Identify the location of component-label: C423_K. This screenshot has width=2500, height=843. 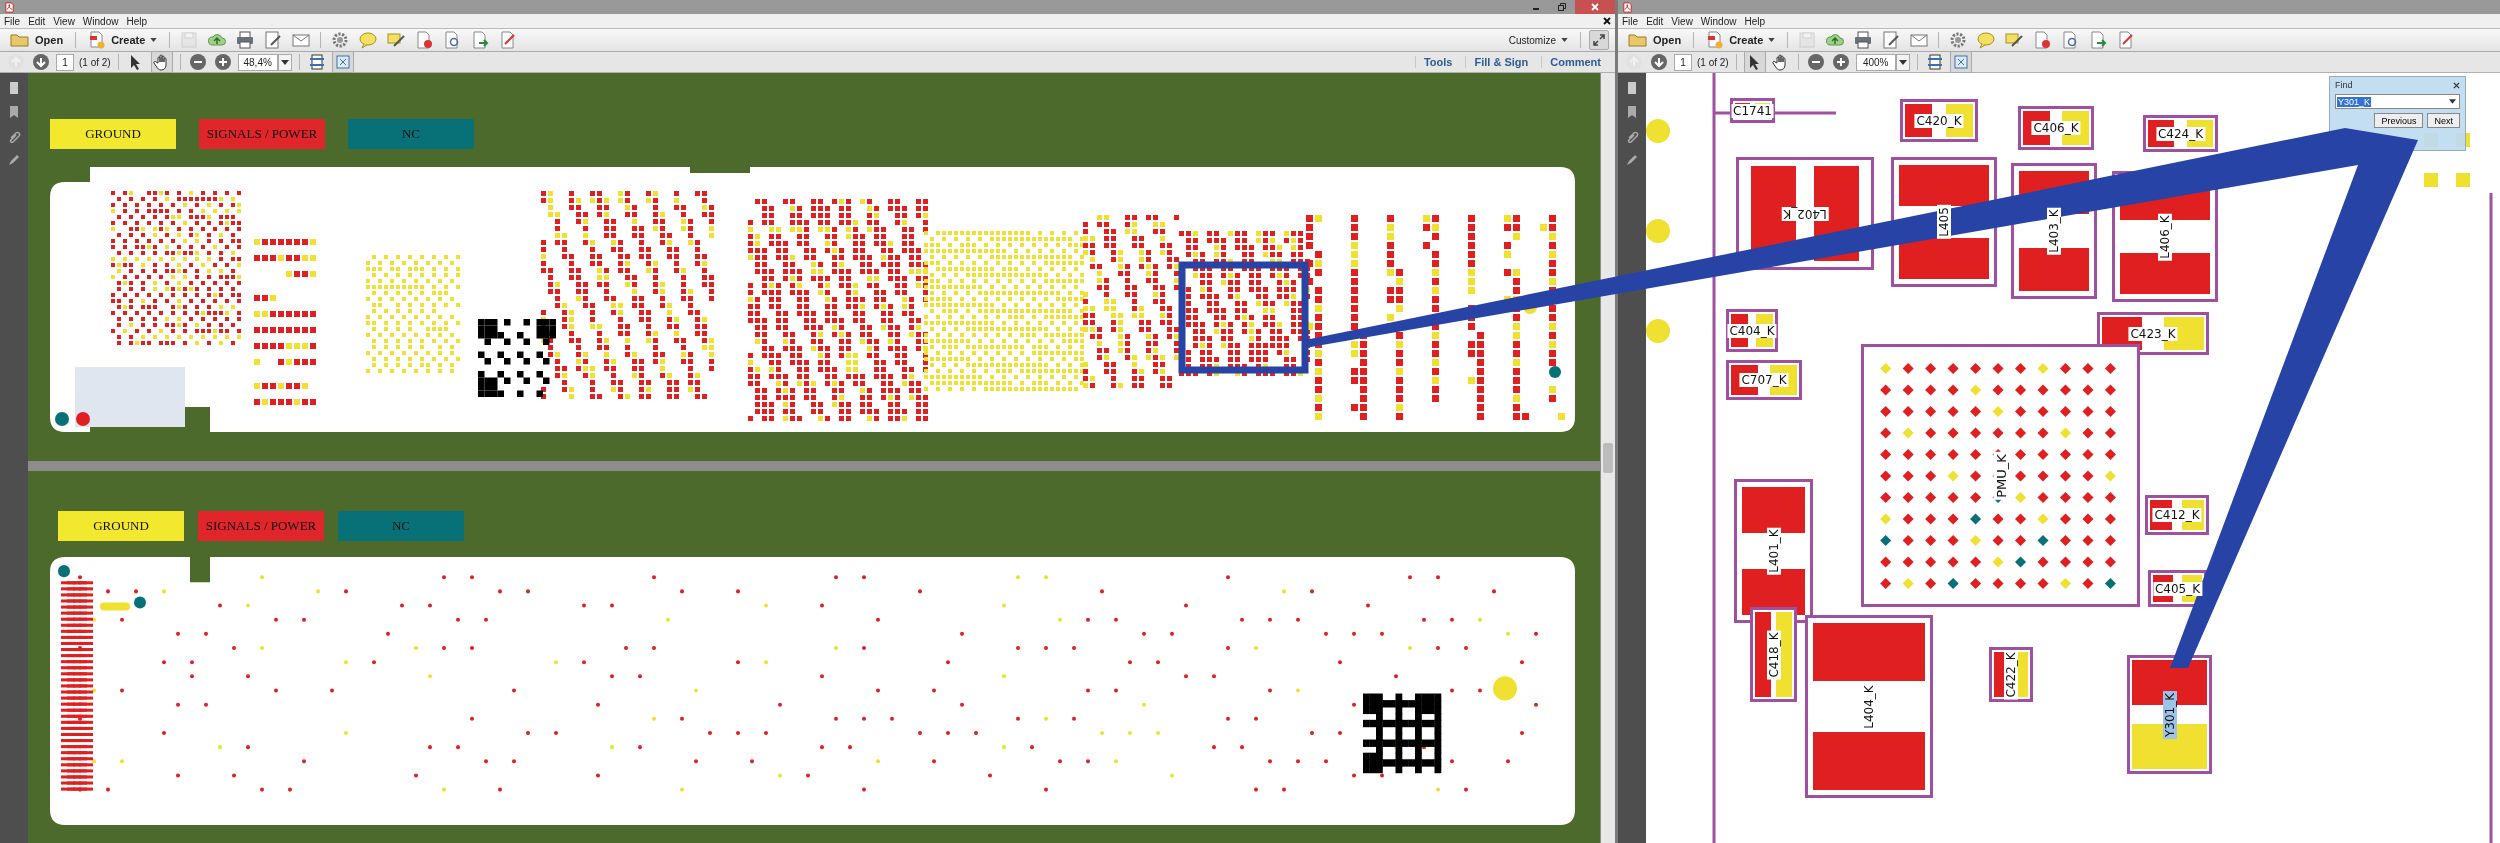
(2153, 333).